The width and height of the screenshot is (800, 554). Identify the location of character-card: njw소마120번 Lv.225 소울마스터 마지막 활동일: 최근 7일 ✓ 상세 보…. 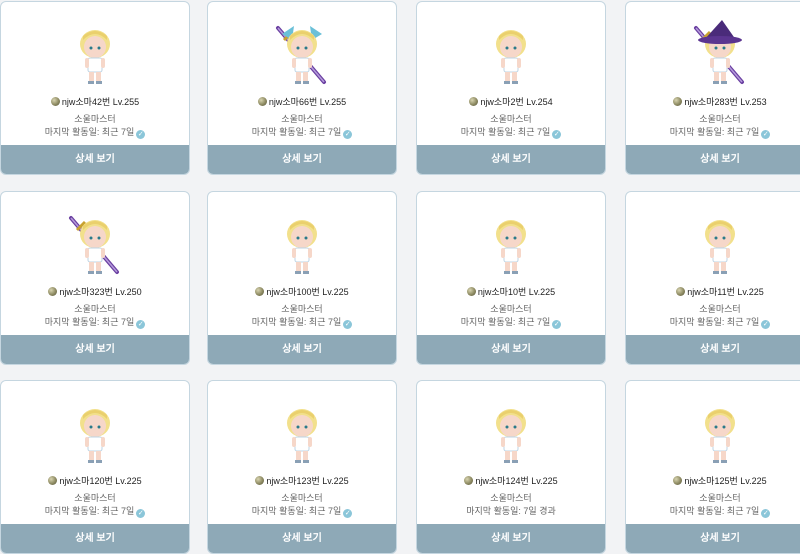
(95, 467).